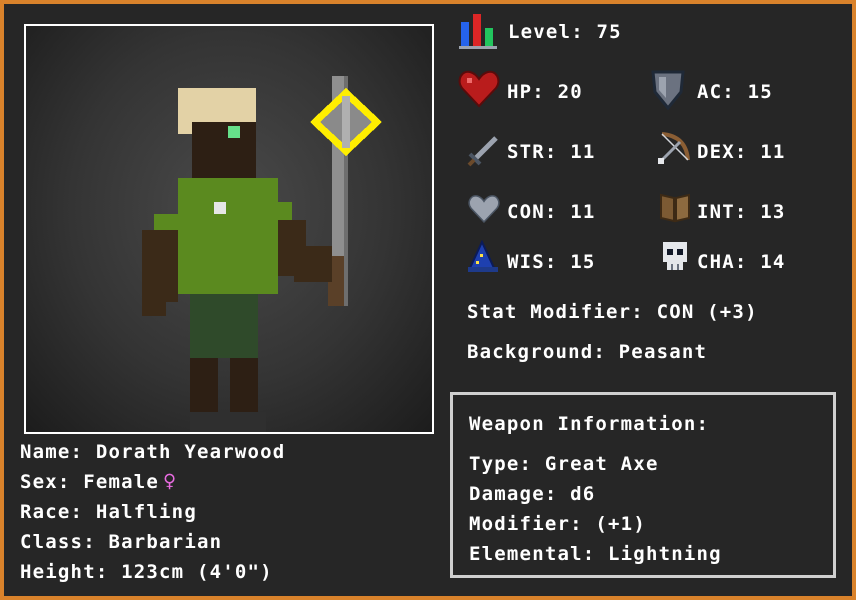 The height and width of the screenshot is (600, 856). I want to click on heart-icon, so click(479, 89).